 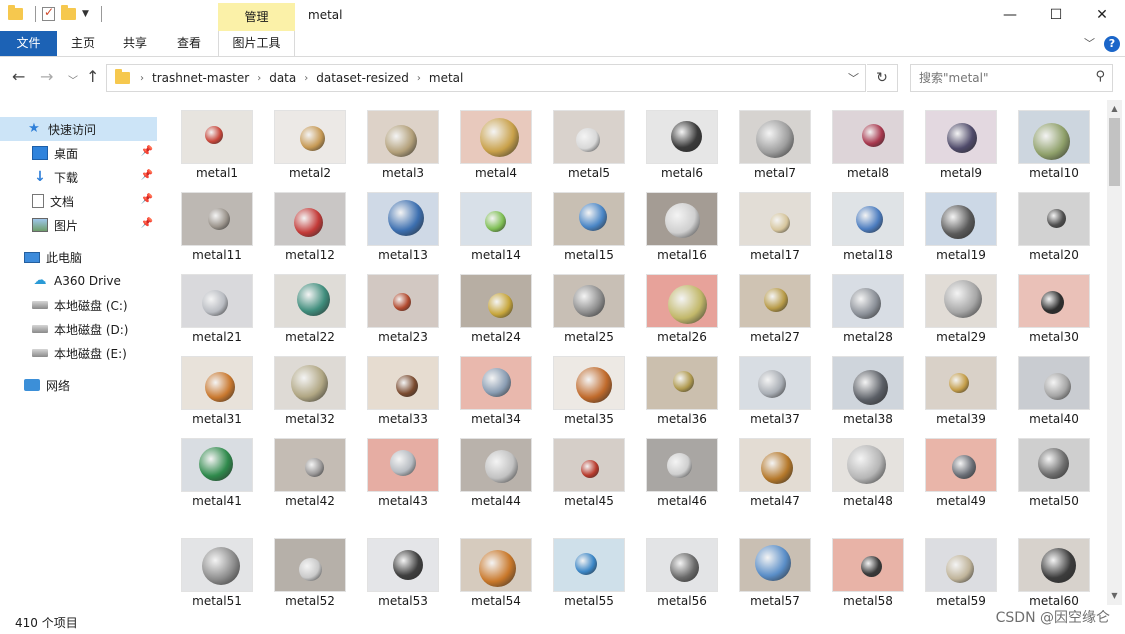 What do you see at coordinates (961, 151) in the screenshot?
I see `file-item: metal9` at bounding box center [961, 151].